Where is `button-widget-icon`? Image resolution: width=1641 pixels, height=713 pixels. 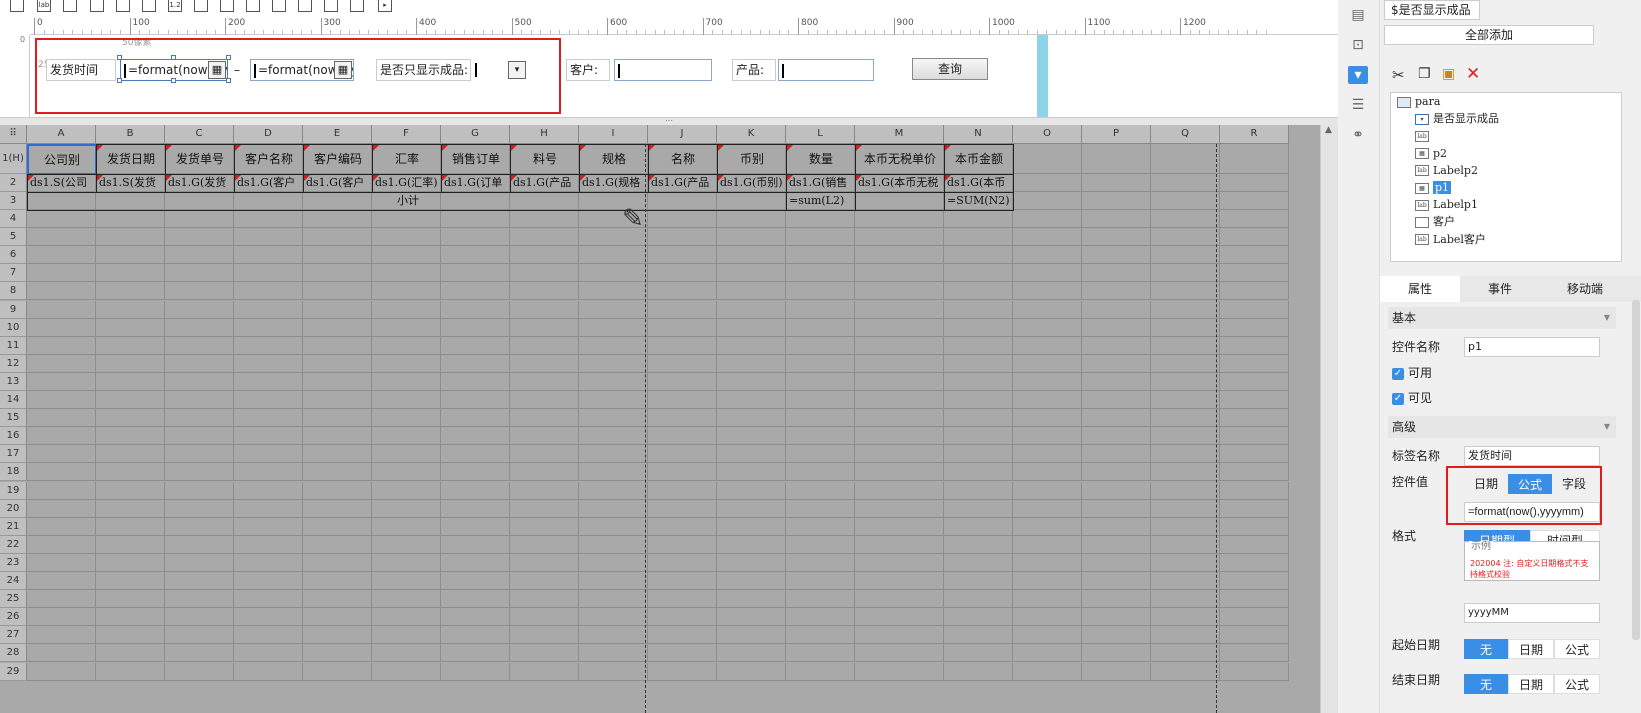
button-widget-icon is located at coordinates (123, 6).